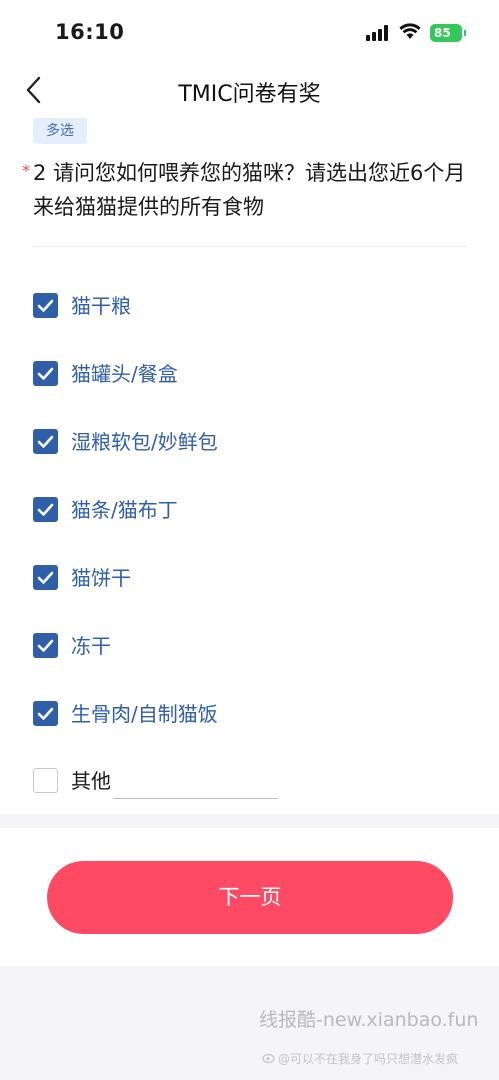 The image size is (499, 1080). I want to click on page-title: TMIC问卷有奖, so click(249, 94).